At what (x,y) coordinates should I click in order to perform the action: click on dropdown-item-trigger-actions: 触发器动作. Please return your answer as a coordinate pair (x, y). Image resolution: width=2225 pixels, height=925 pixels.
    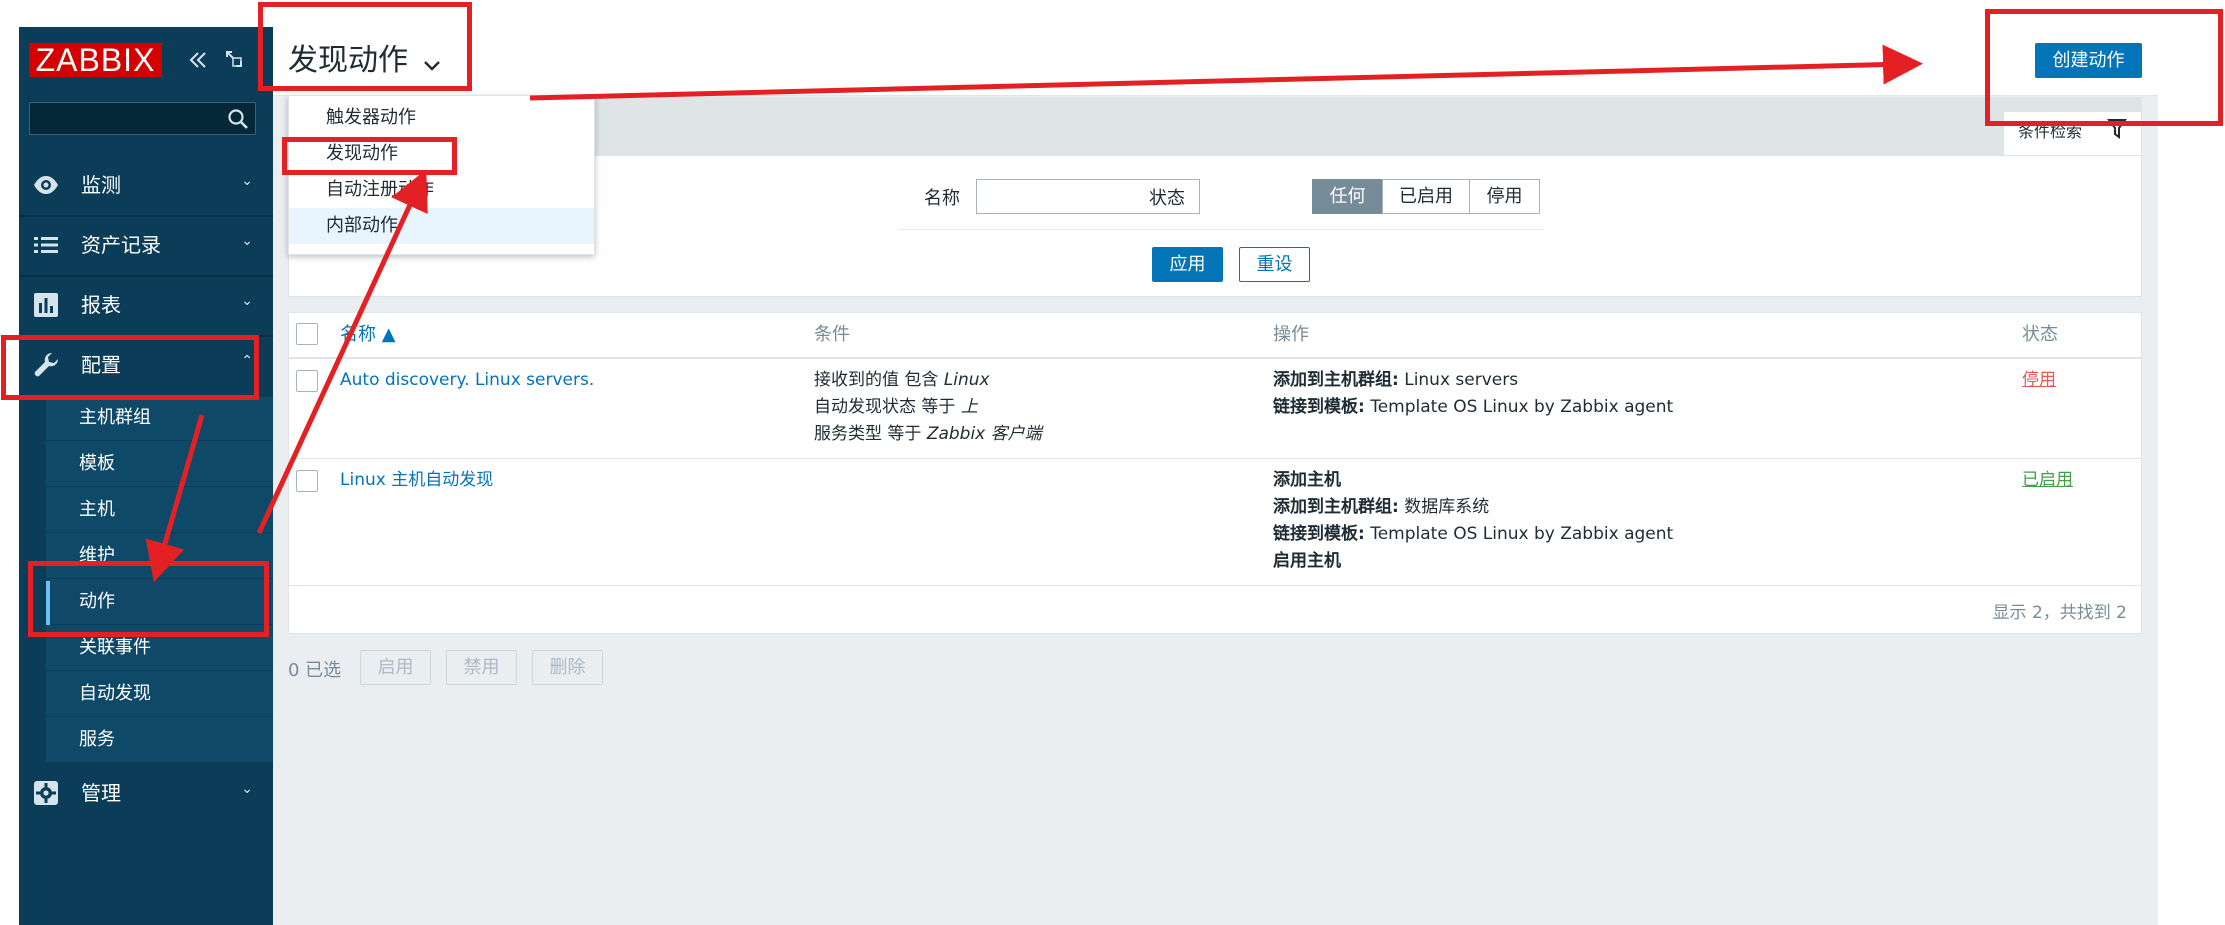
    Looking at the image, I should click on (441, 118).